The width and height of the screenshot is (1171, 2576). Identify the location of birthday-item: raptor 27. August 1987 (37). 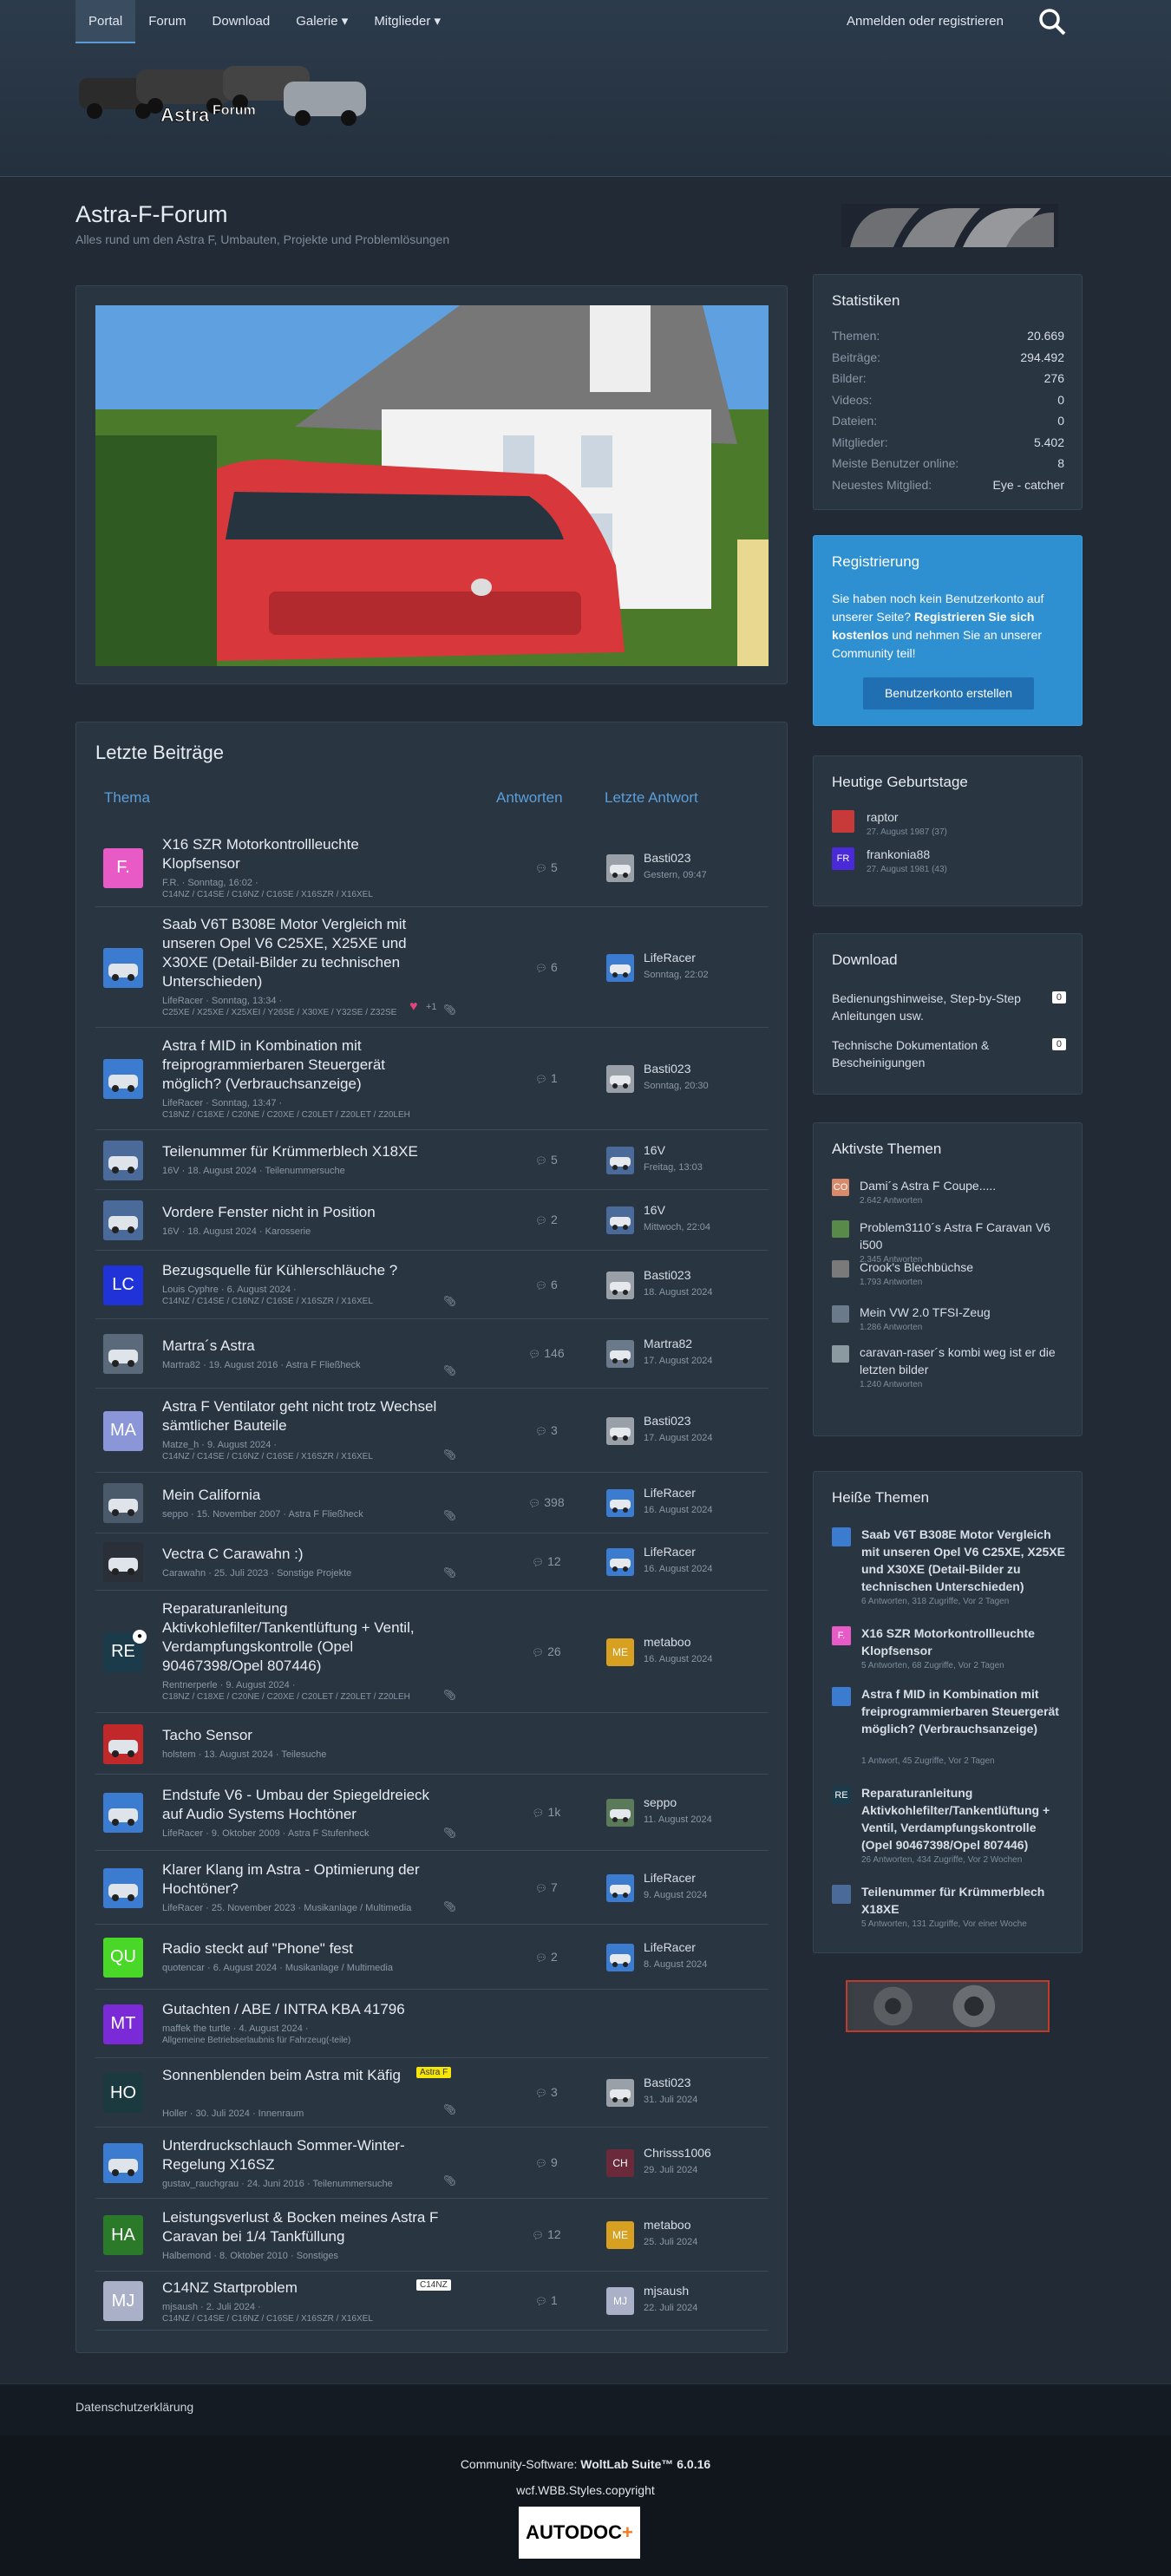
(949, 824).